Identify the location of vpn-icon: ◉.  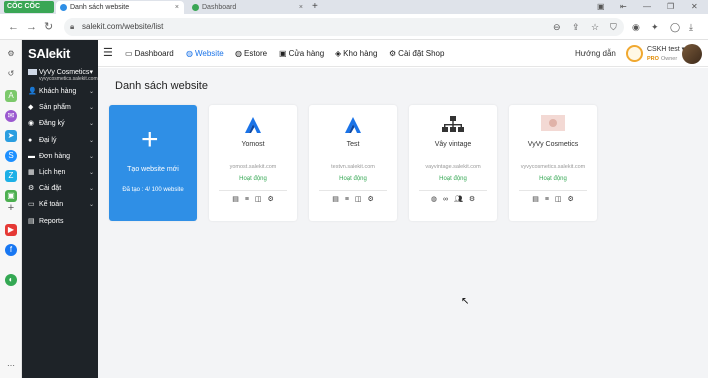
(636, 27).